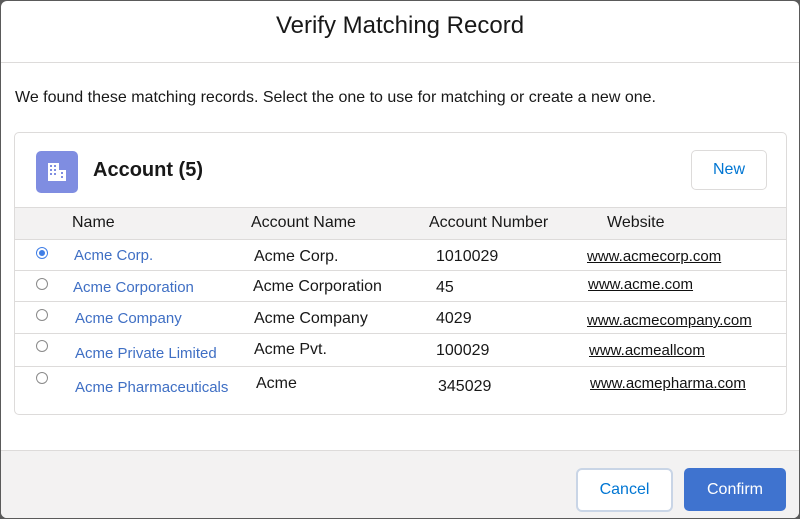  Describe the element at coordinates (668, 383) in the screenshot. I see `website-link: www.acmepharma.com` at that location.